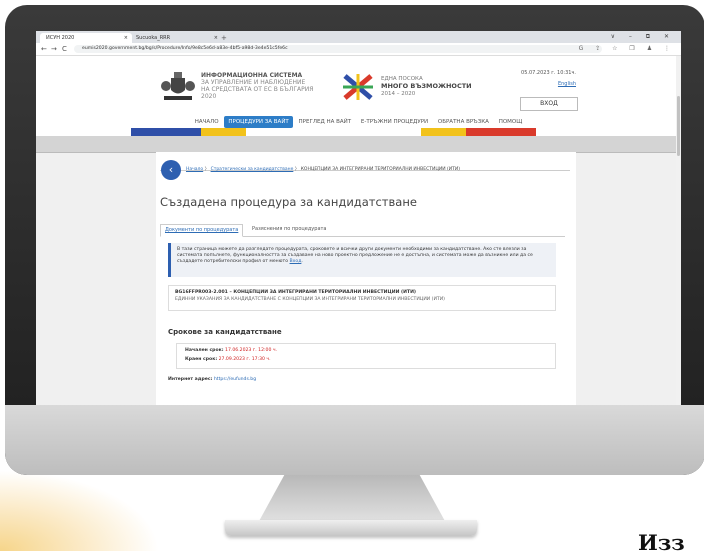 This screenshot has height=555, width=704. What do you see at coordinates (358, 37) in the screenshot?
I see `browser-tabbar: ИСУН 2020 × Sucuoka_RRR × + ∨ – ⧉ ✕` at bounding box center [358, 37].